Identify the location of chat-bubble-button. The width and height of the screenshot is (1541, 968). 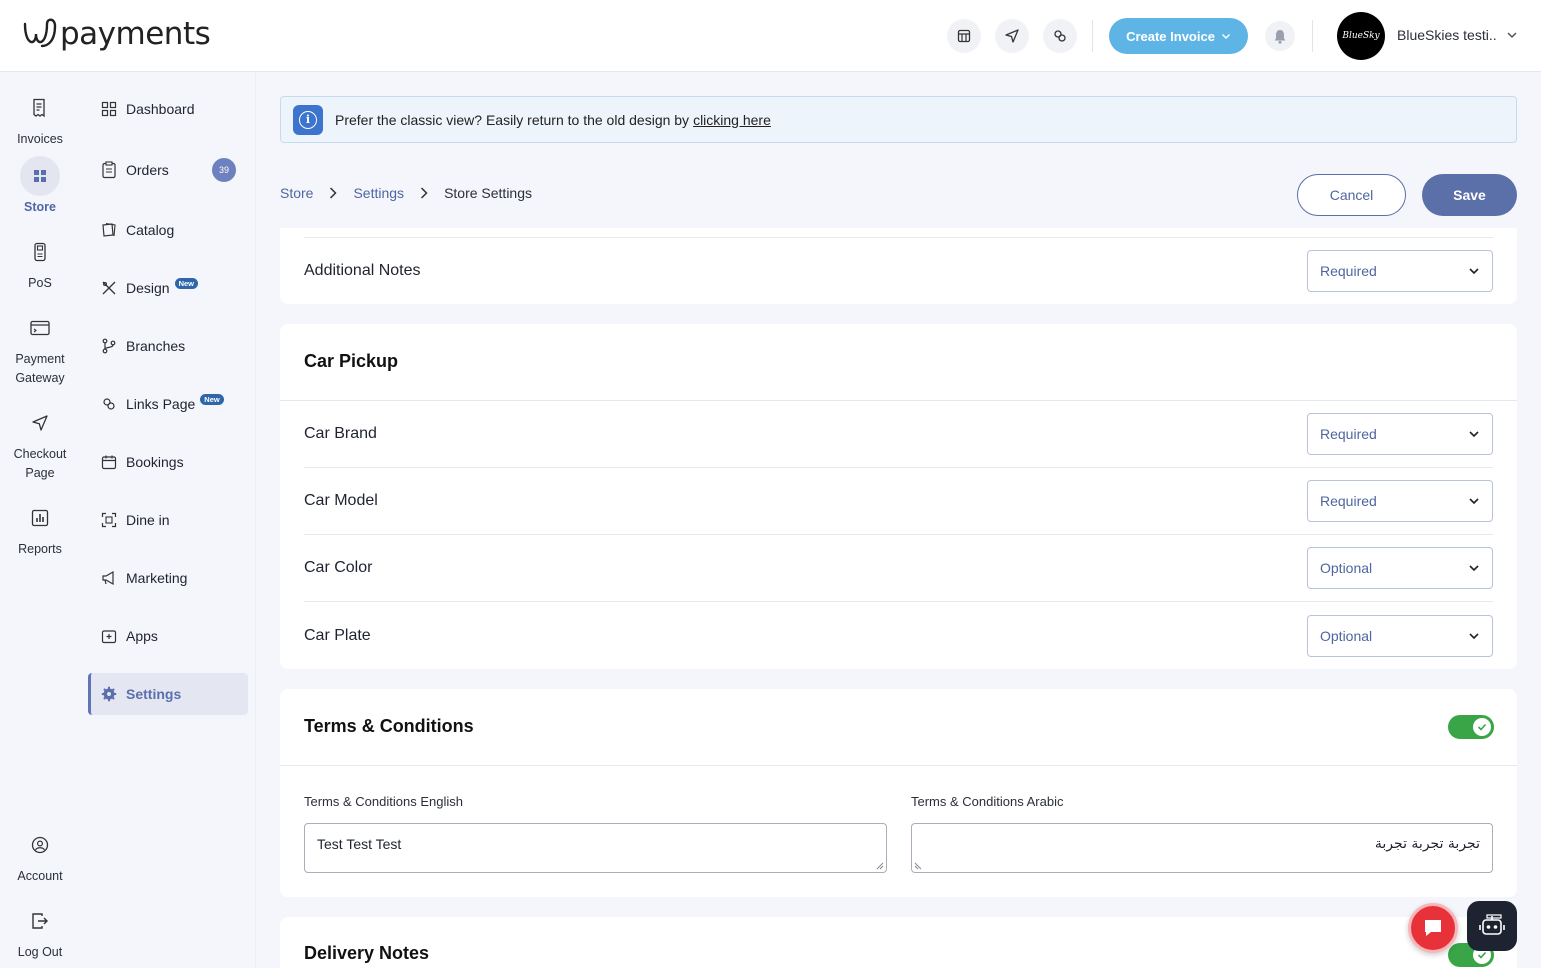
(1433, 928).